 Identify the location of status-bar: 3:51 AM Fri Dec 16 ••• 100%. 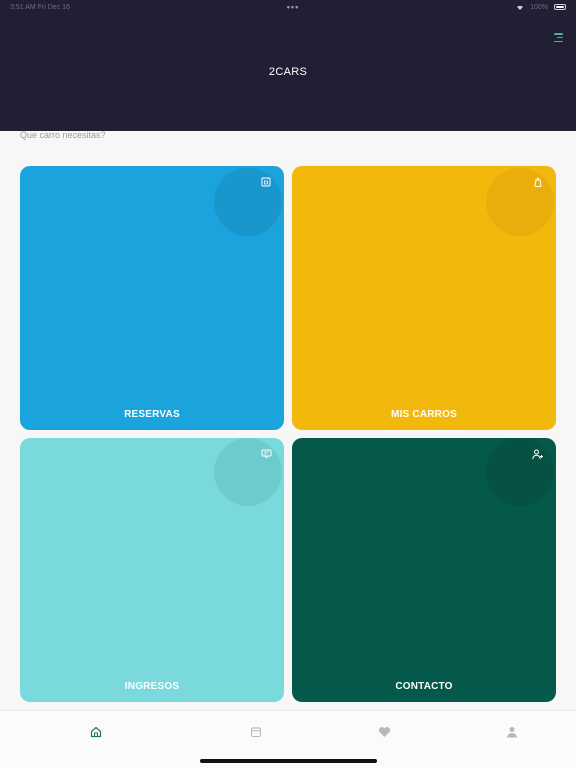
(288, 7).